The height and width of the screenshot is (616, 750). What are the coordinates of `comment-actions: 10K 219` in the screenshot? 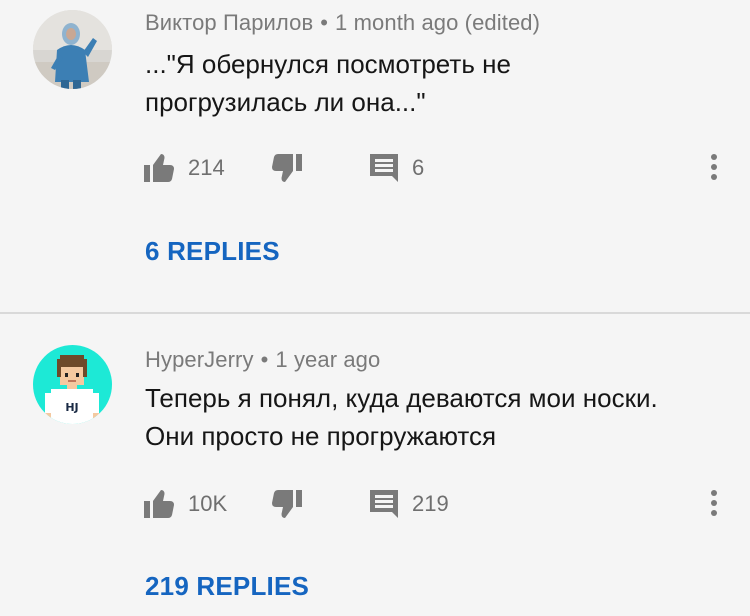 It's located at (375, 504).